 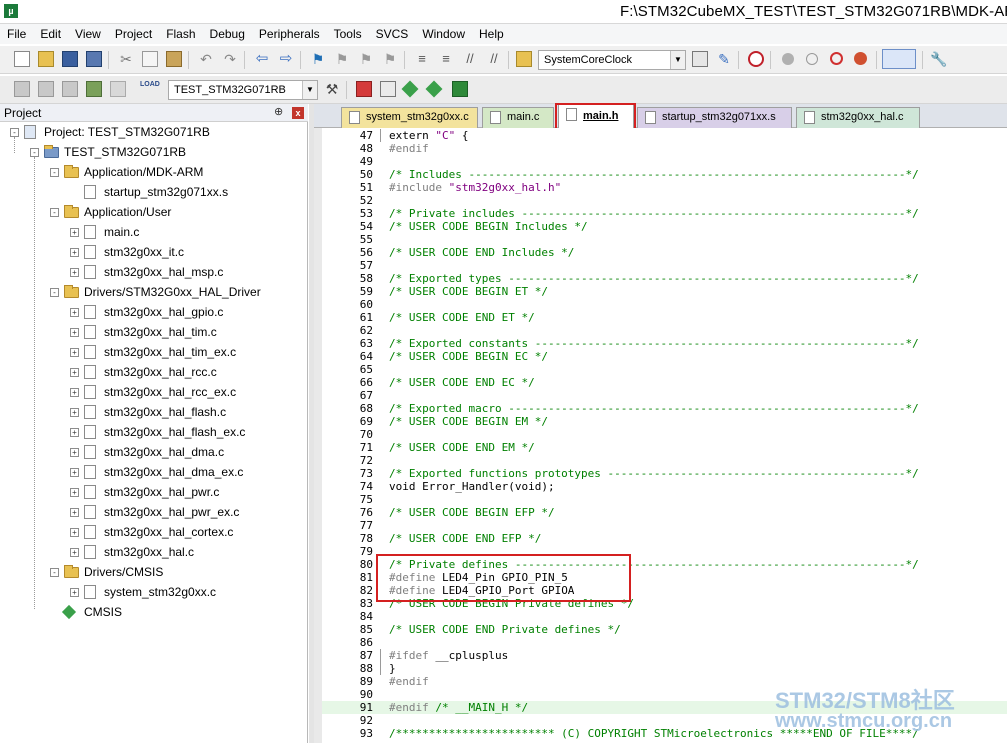 I want to click on tree-item-group: - Application/MDK-ARM, so click(x=150, y=172).